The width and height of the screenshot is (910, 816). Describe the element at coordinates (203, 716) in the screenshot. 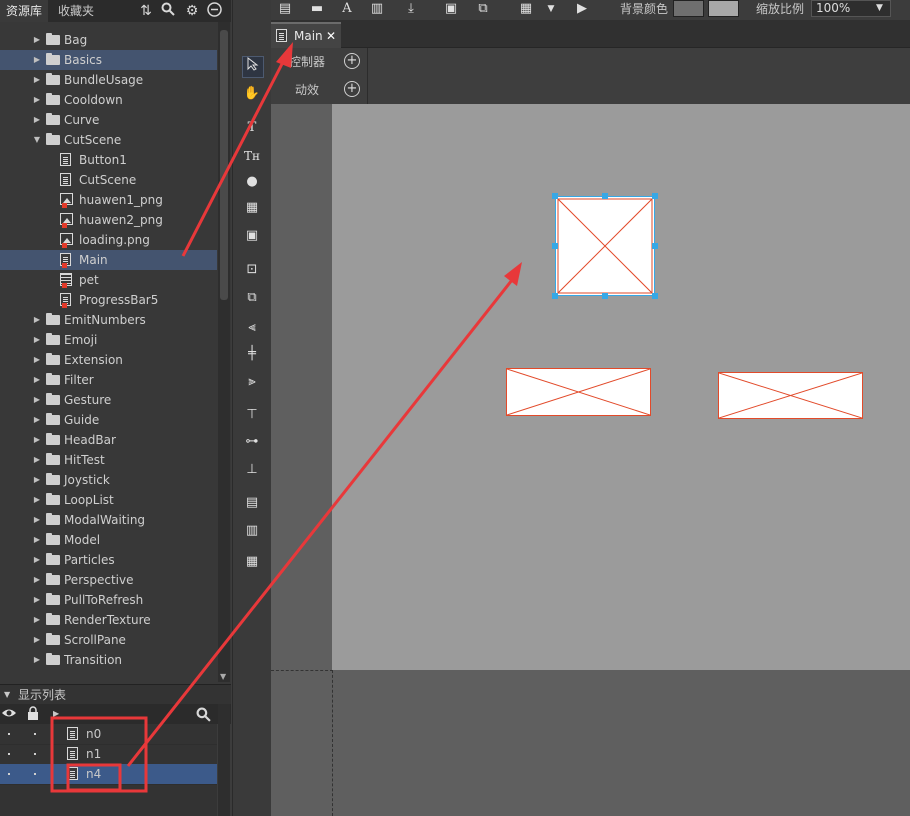

I see `display-list-search-icon` at that location.